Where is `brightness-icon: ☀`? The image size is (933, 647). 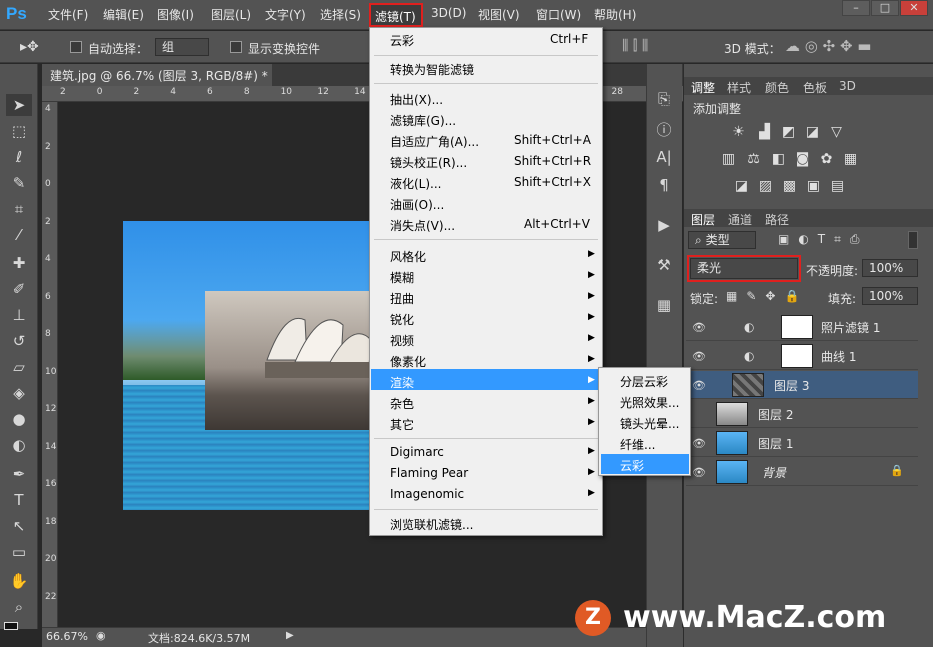 brightness-icon: ☀ is located at coordinates (738, 132).